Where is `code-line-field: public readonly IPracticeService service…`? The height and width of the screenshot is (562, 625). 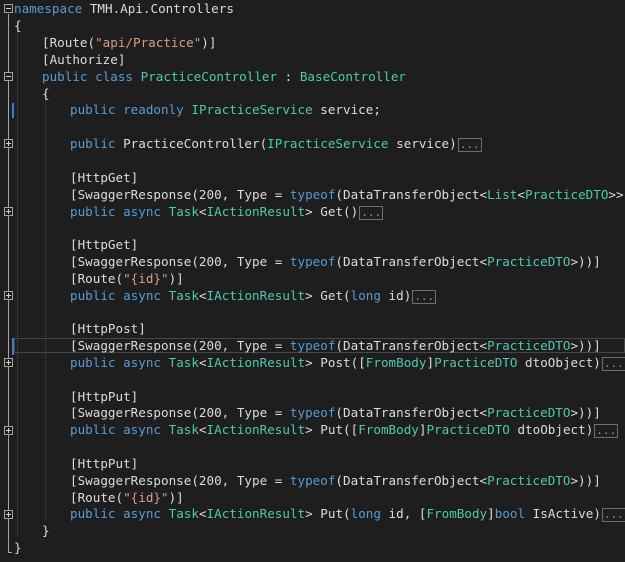
code-line-field: public readonly IPracticeService service… is located at coordinates (225, 109).